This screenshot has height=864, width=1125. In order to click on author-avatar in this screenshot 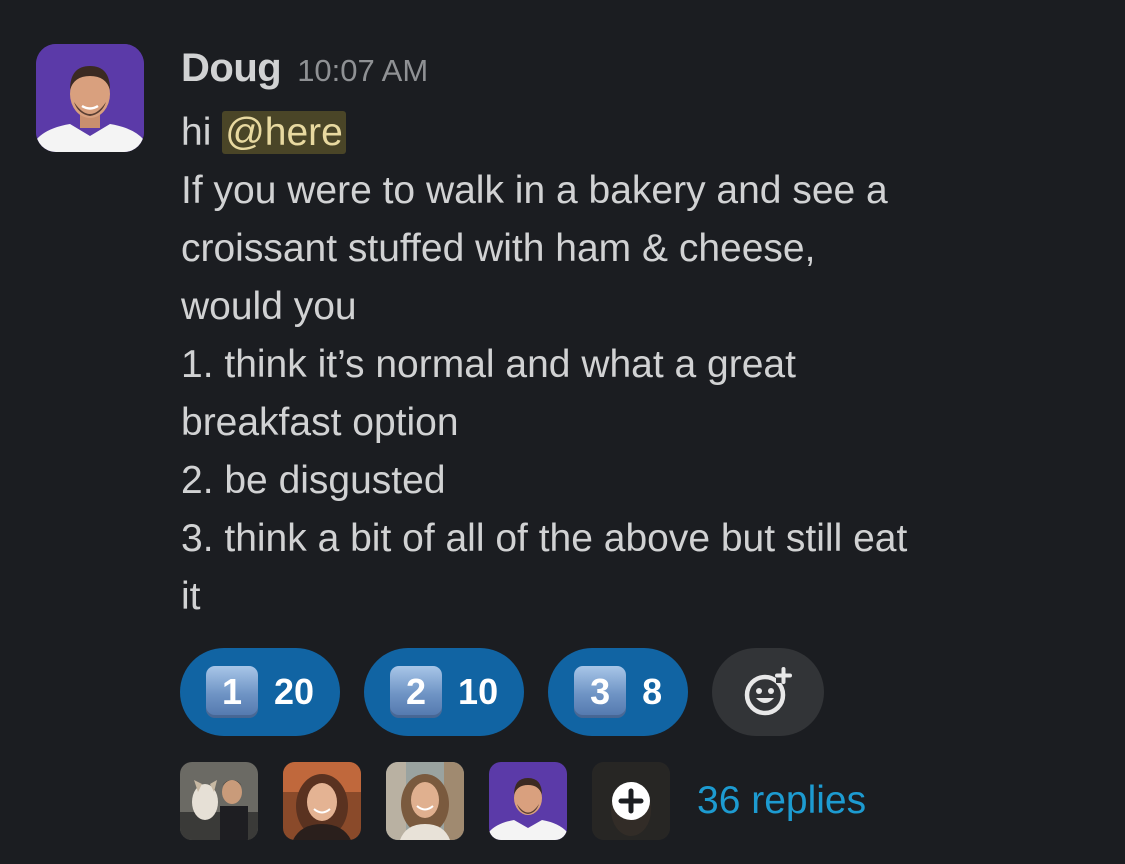, I will do `click(90, 98)`.